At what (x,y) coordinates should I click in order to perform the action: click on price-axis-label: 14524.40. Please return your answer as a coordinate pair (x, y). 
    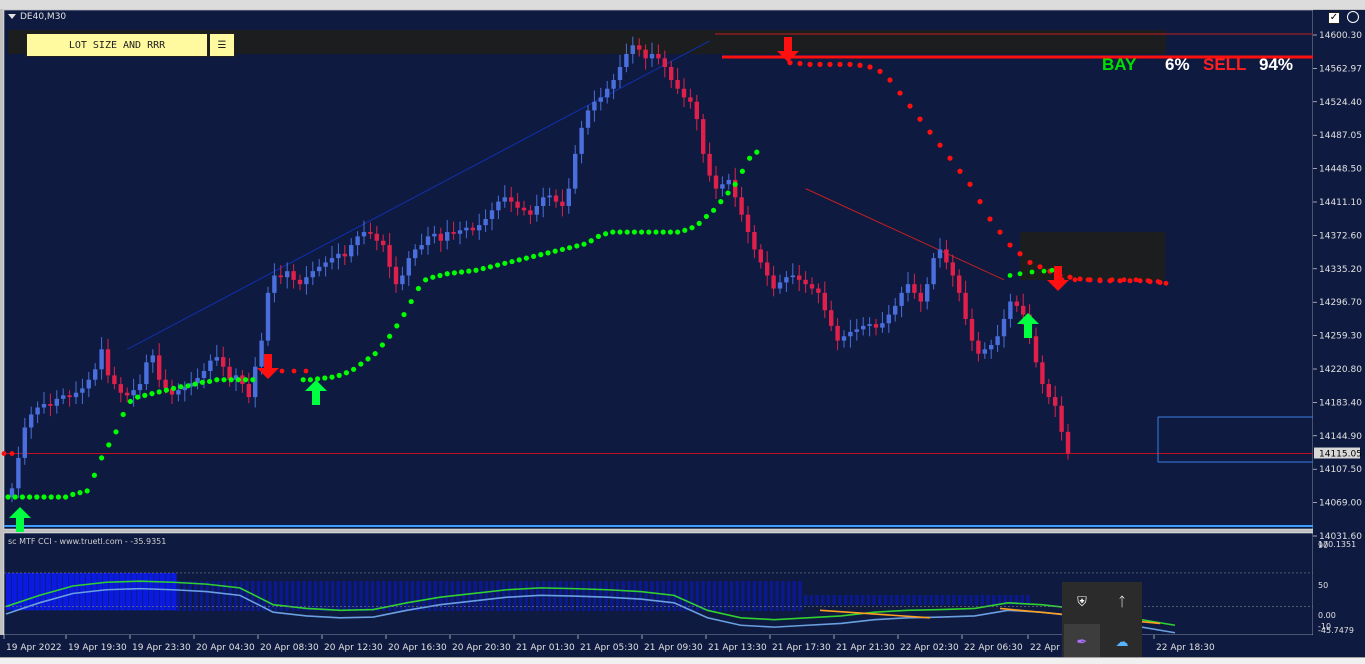
    Looking at the image, I should click on (1340, 103).